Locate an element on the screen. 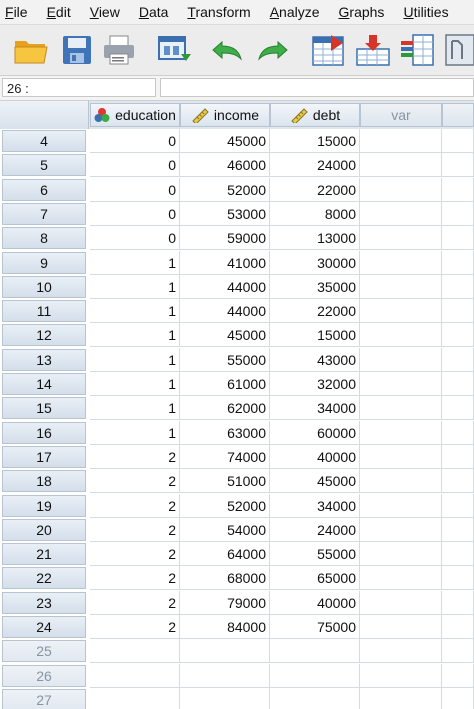 This screenshot has height=709, width=474. menu-analyze: Analyze is located at coordinates (292, 12).